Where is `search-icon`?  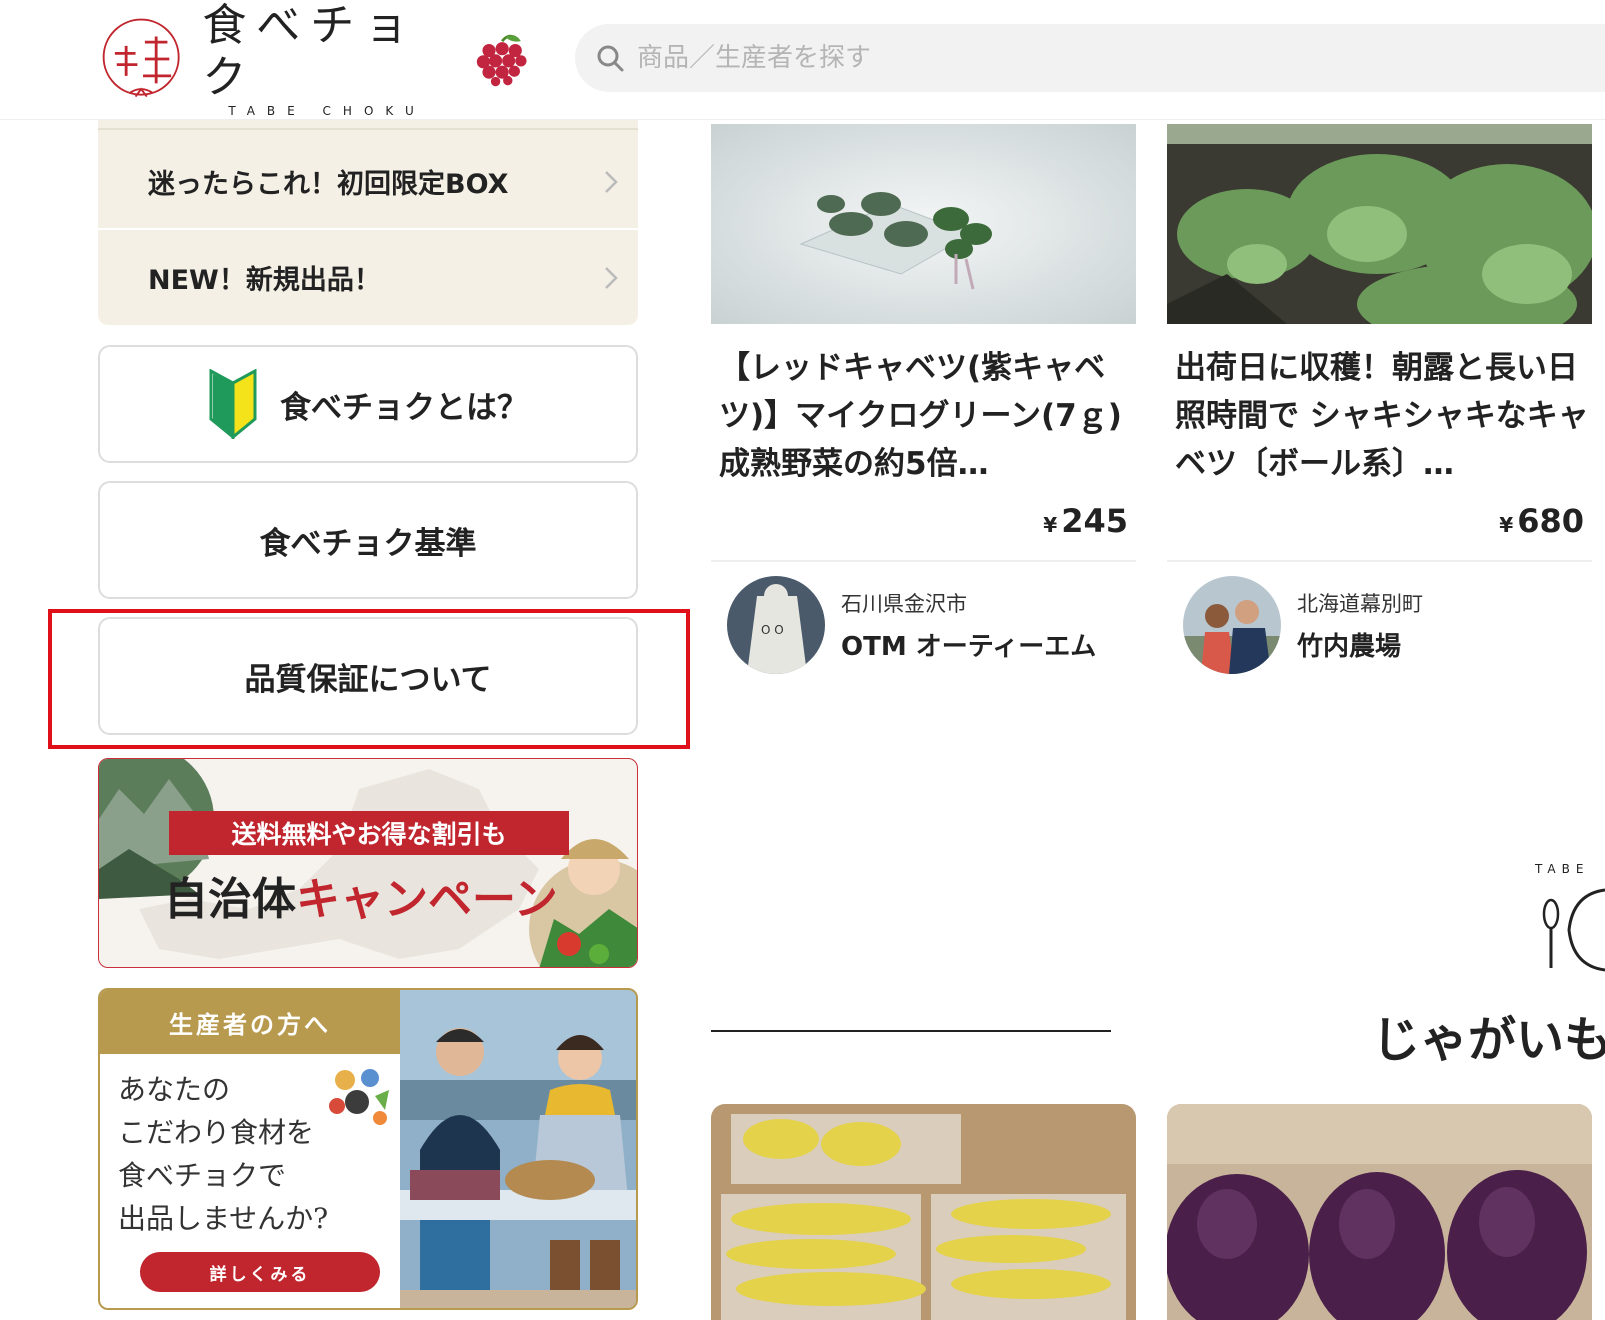 search-icon is located at coordinates (610, 58).